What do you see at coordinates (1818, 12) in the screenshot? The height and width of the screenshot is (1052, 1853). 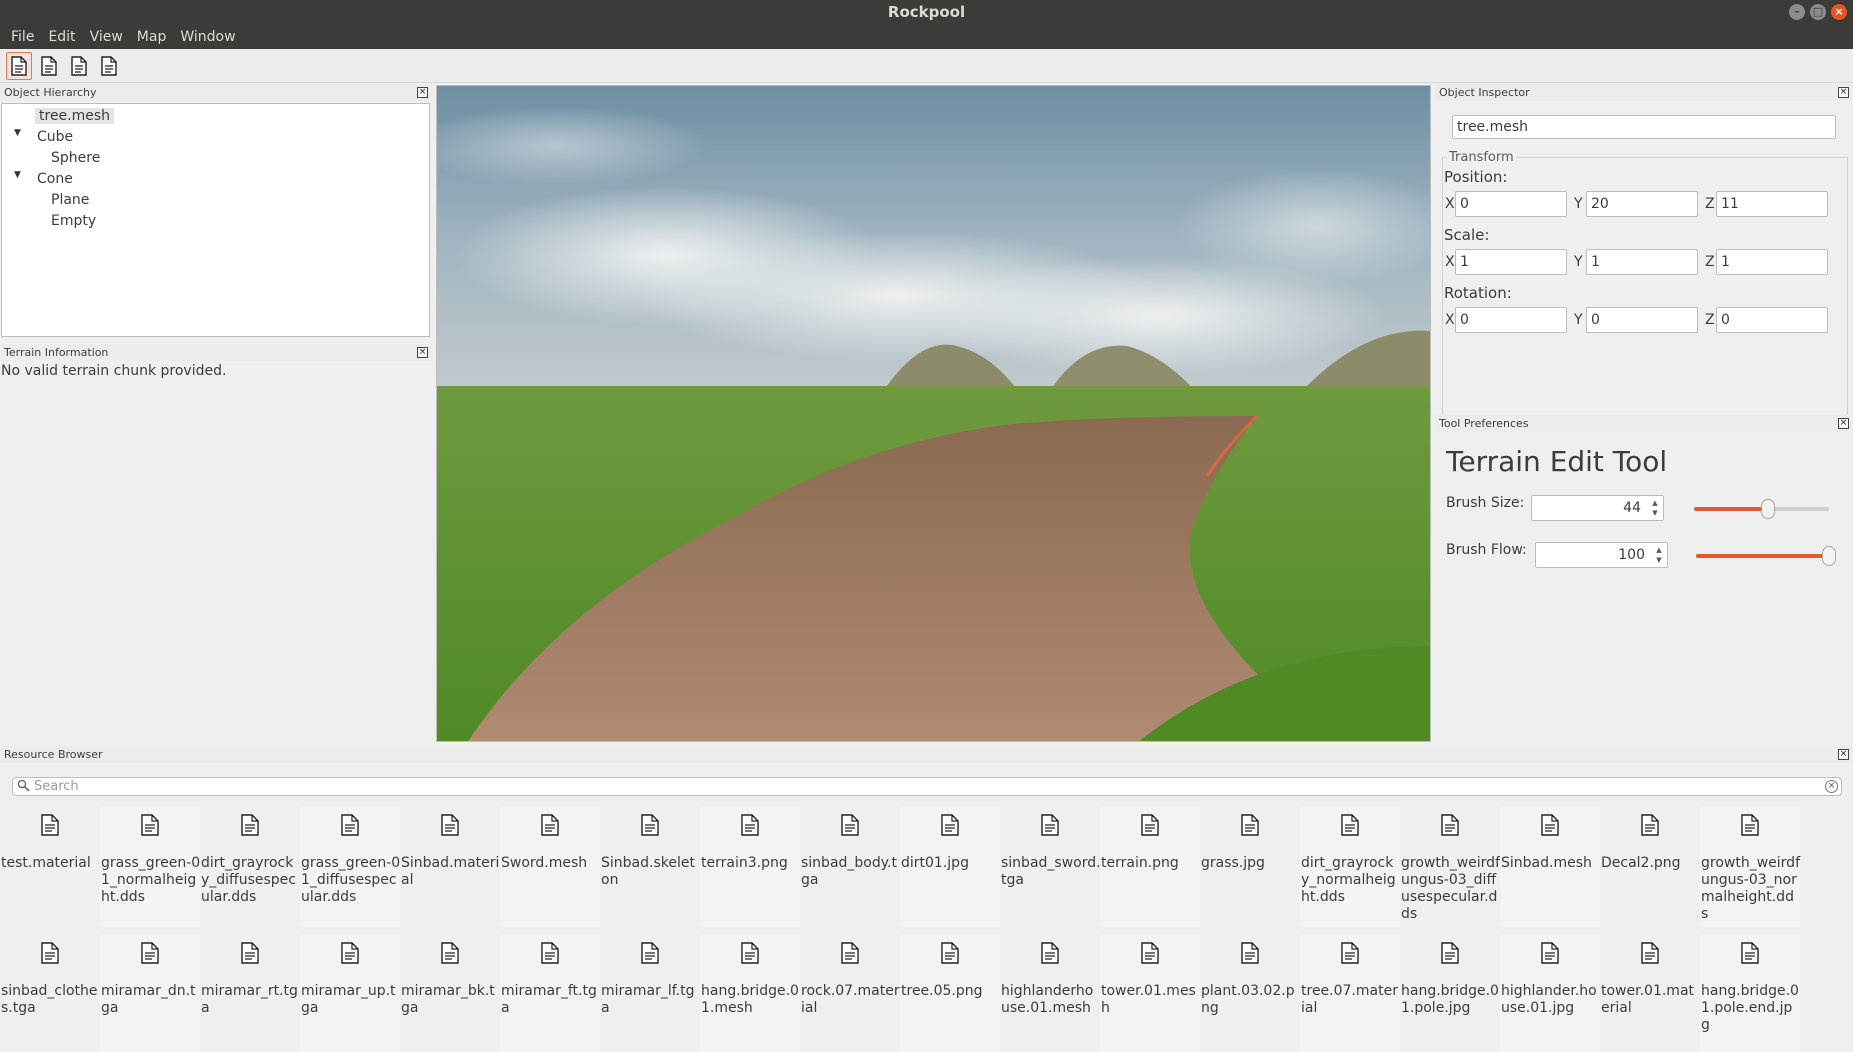 I see `maximize-icon: □` at bounding box center [1818, 12].